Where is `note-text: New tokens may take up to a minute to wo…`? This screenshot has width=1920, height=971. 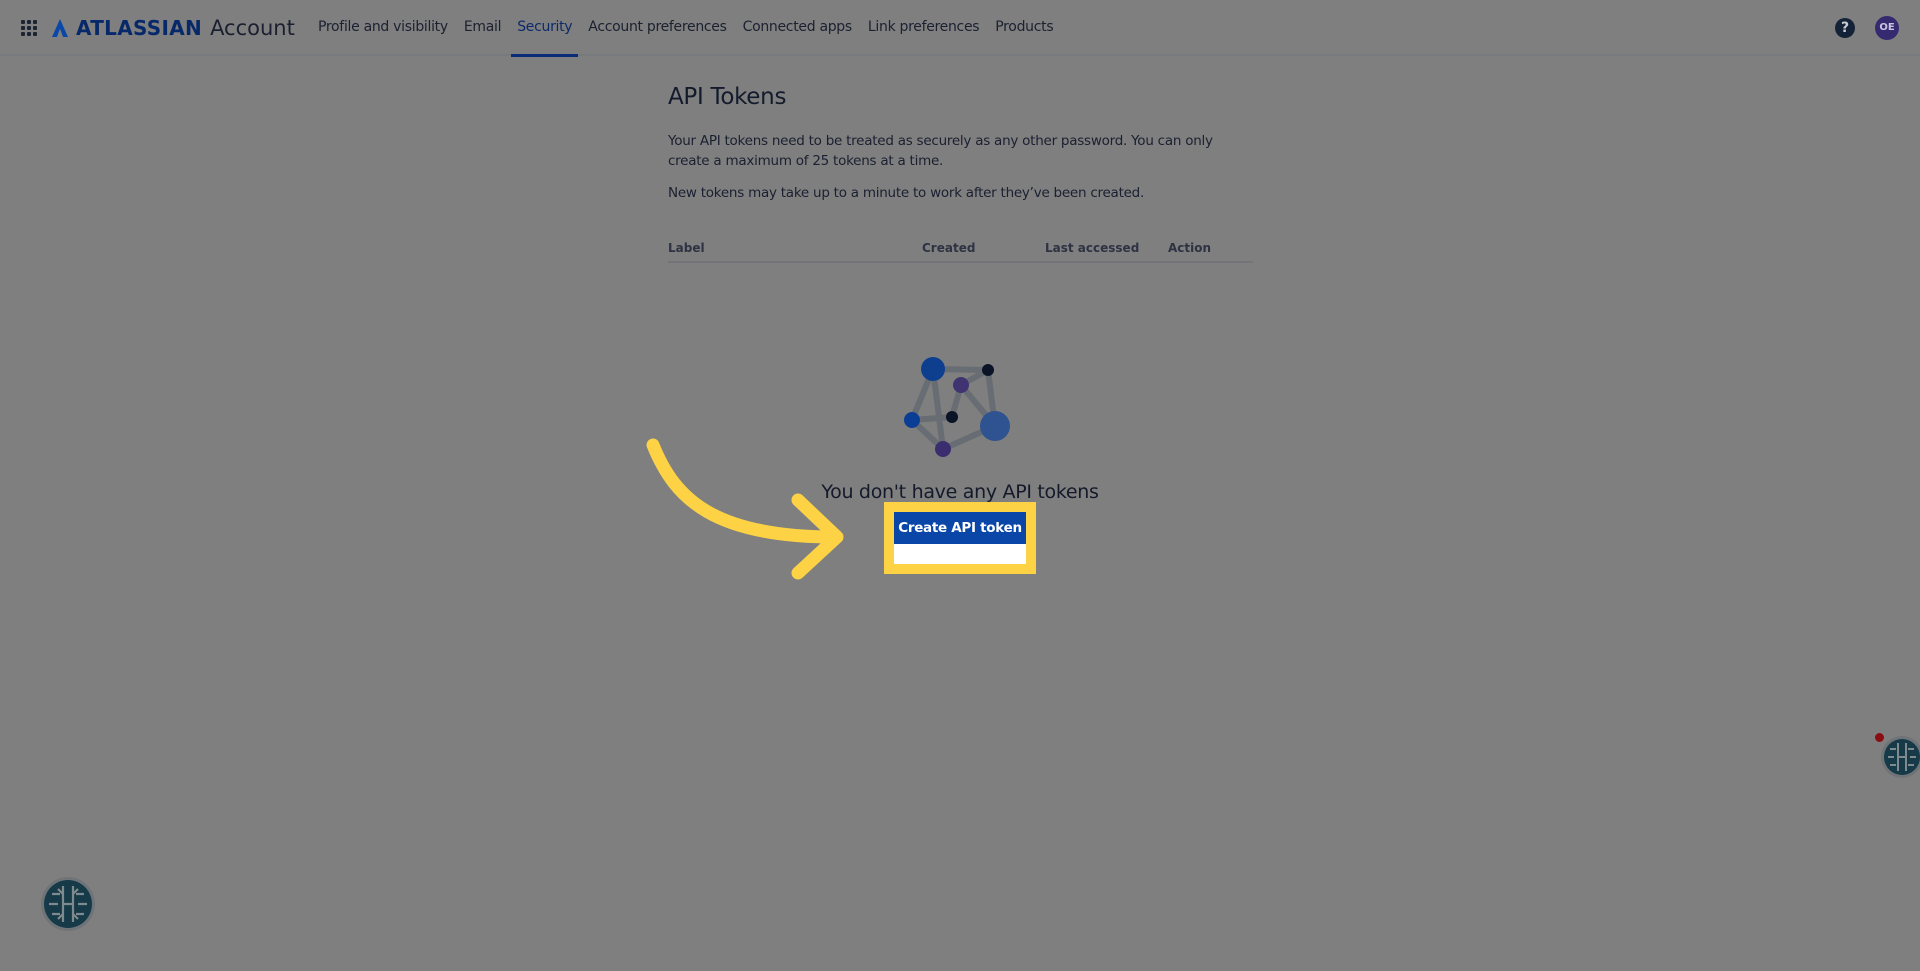 note-text: New tokens may take up to a minute to wo… is located at coordinates (906, 193).